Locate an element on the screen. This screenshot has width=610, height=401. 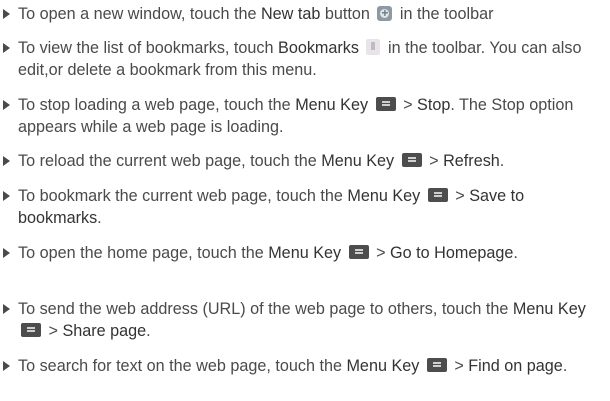
text-run: in the toolbar is located at coordinates (444, 14).